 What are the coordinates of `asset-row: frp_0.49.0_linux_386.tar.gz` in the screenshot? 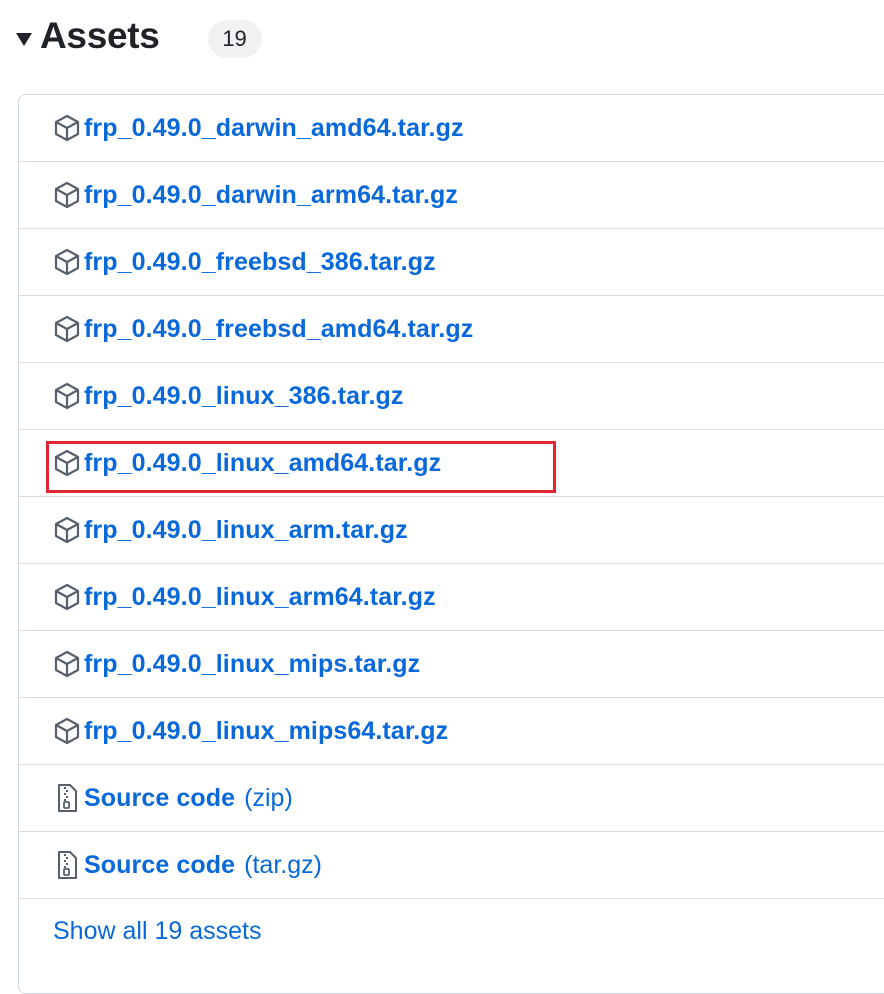 It's located at (451, 396).